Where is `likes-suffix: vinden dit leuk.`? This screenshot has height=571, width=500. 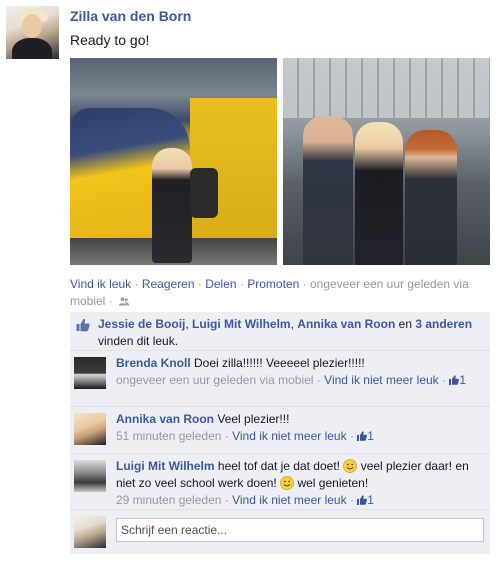 likes-suffix: vinden dit leuk. is located at coordinates (138, 341).